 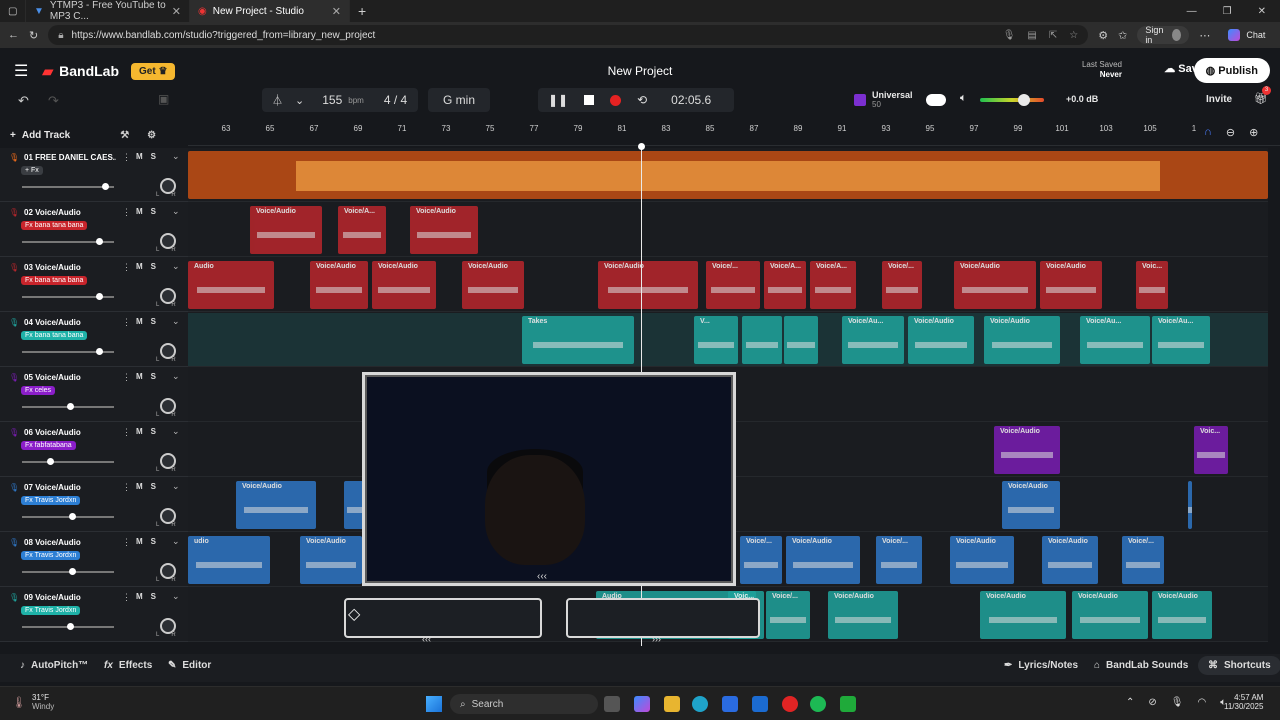 I want to click on add-track-button: Add Track, so click(x=46, y=135).